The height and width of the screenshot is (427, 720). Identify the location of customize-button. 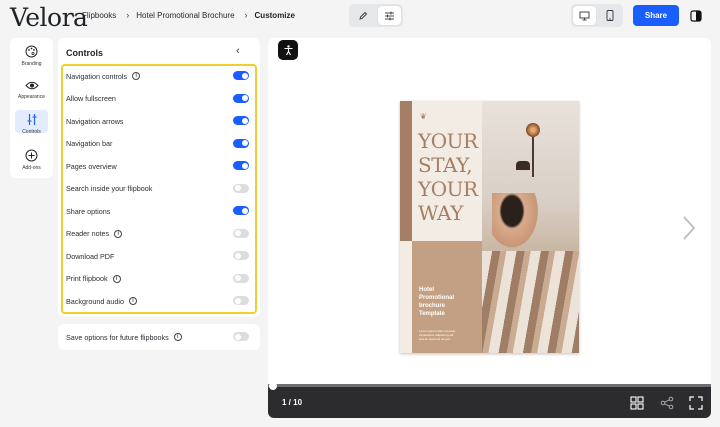
(389, 15).